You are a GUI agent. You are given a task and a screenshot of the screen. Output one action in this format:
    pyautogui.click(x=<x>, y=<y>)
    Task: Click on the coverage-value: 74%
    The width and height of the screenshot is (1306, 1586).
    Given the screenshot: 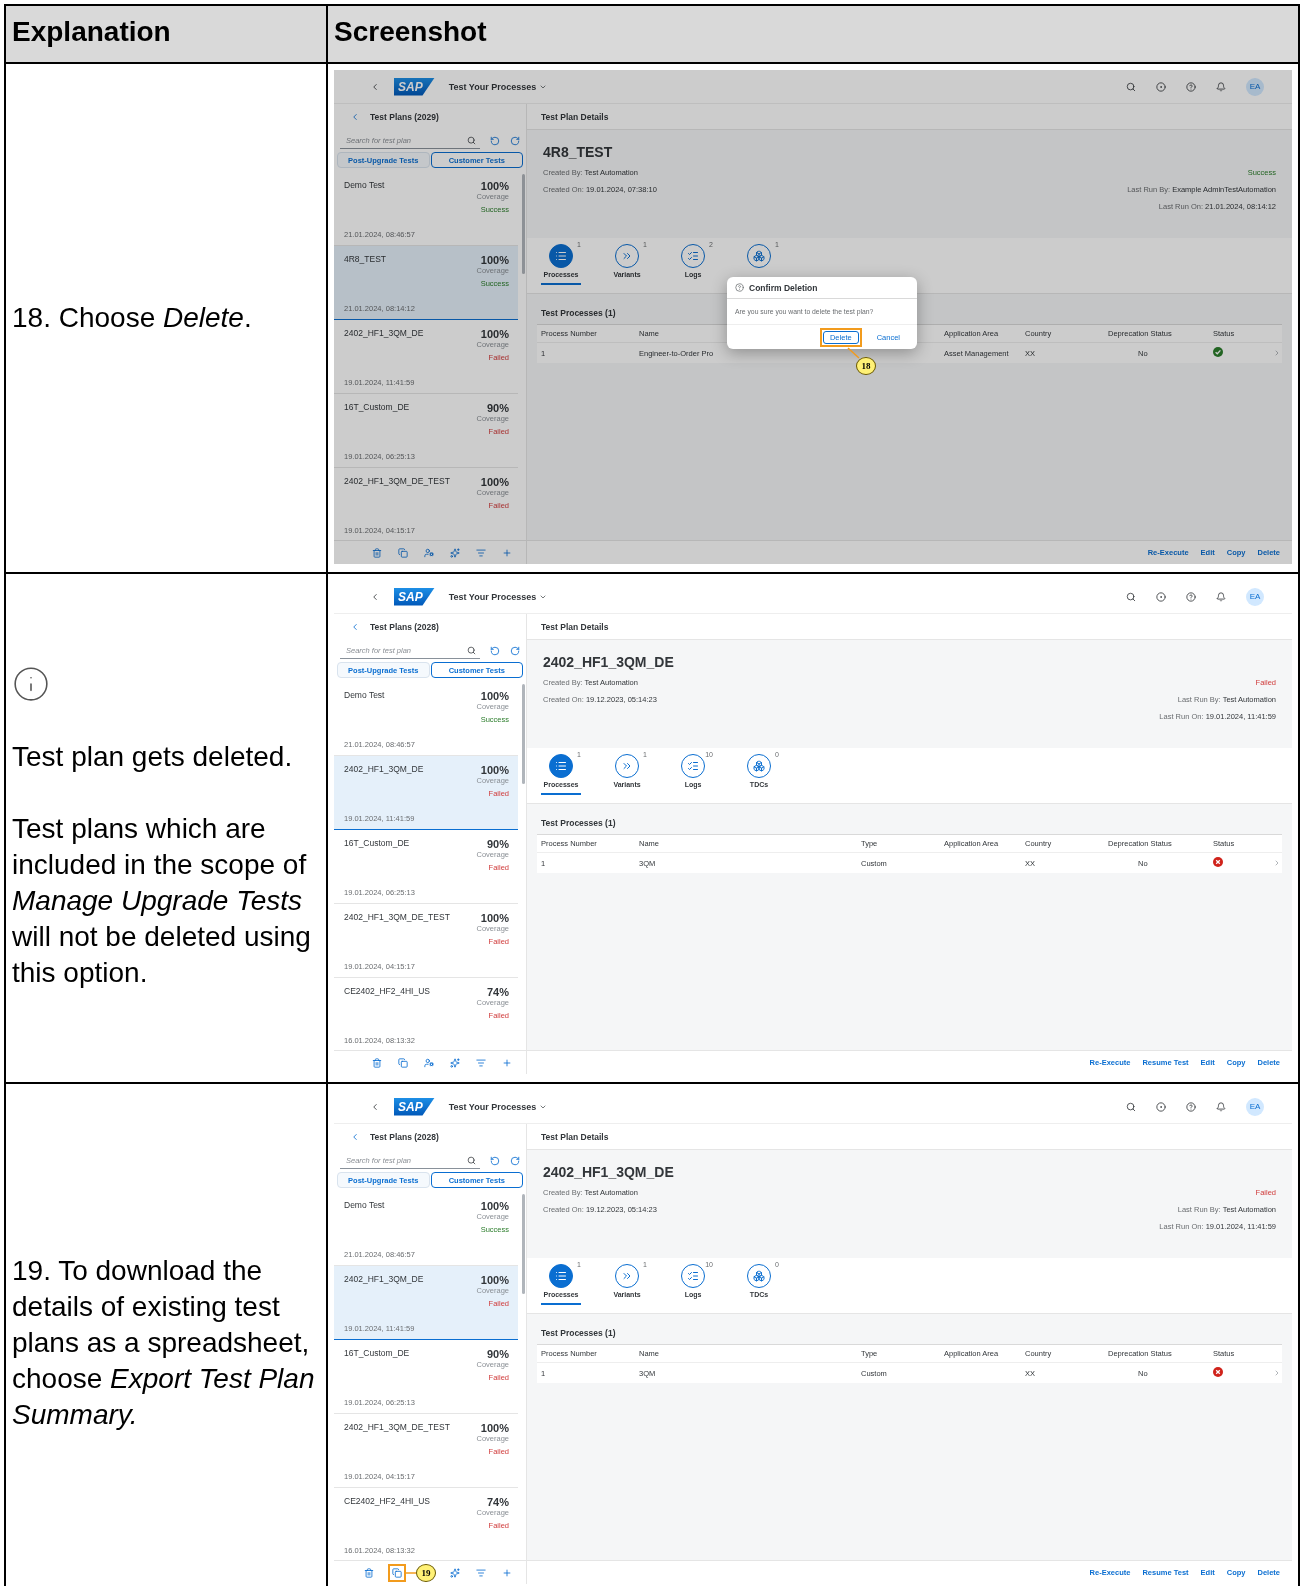 What is the action you would take?
    pyautogui.click(x=497, y=992)
    